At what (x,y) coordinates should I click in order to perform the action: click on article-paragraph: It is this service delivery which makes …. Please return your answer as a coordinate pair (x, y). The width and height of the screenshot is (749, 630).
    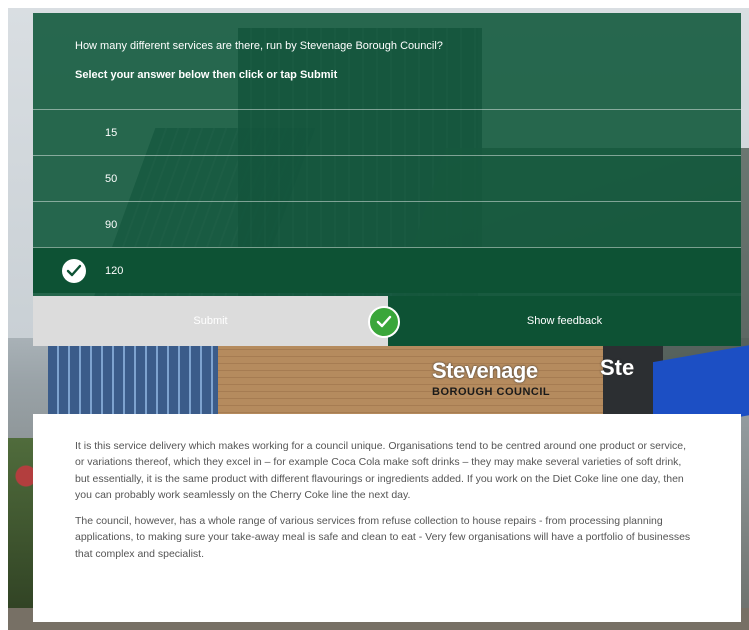
    Looking at the image, I should click on (381, 470).